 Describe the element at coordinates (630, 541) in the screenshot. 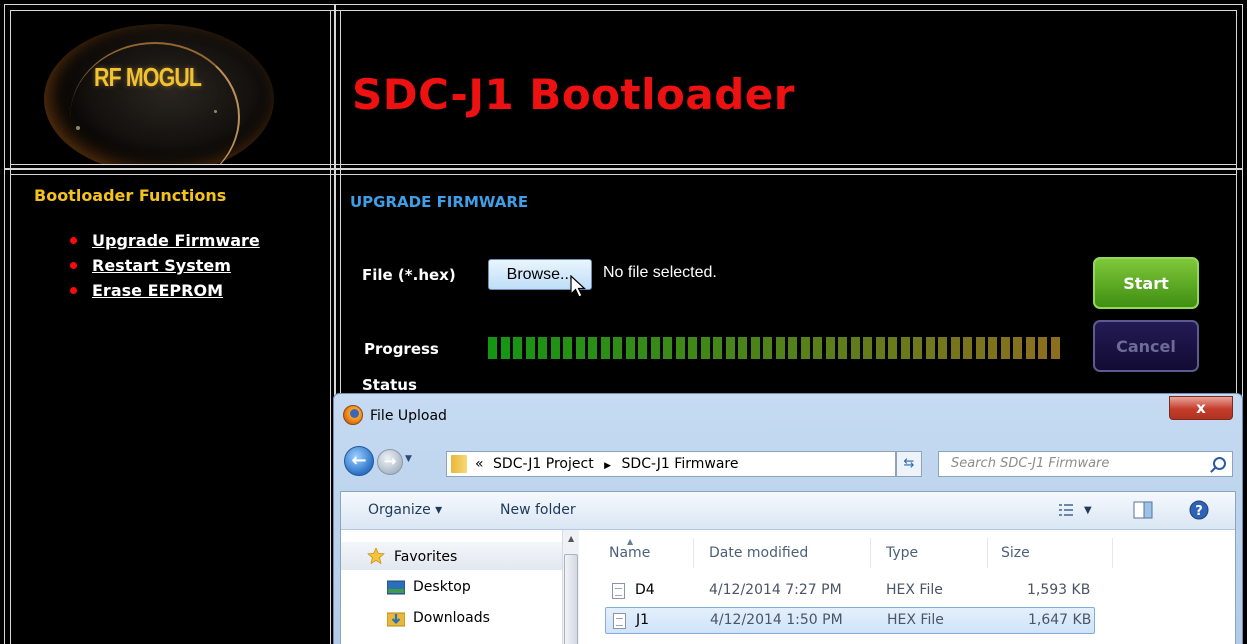

I see `sort-ascending-icon: ▲` at that location.